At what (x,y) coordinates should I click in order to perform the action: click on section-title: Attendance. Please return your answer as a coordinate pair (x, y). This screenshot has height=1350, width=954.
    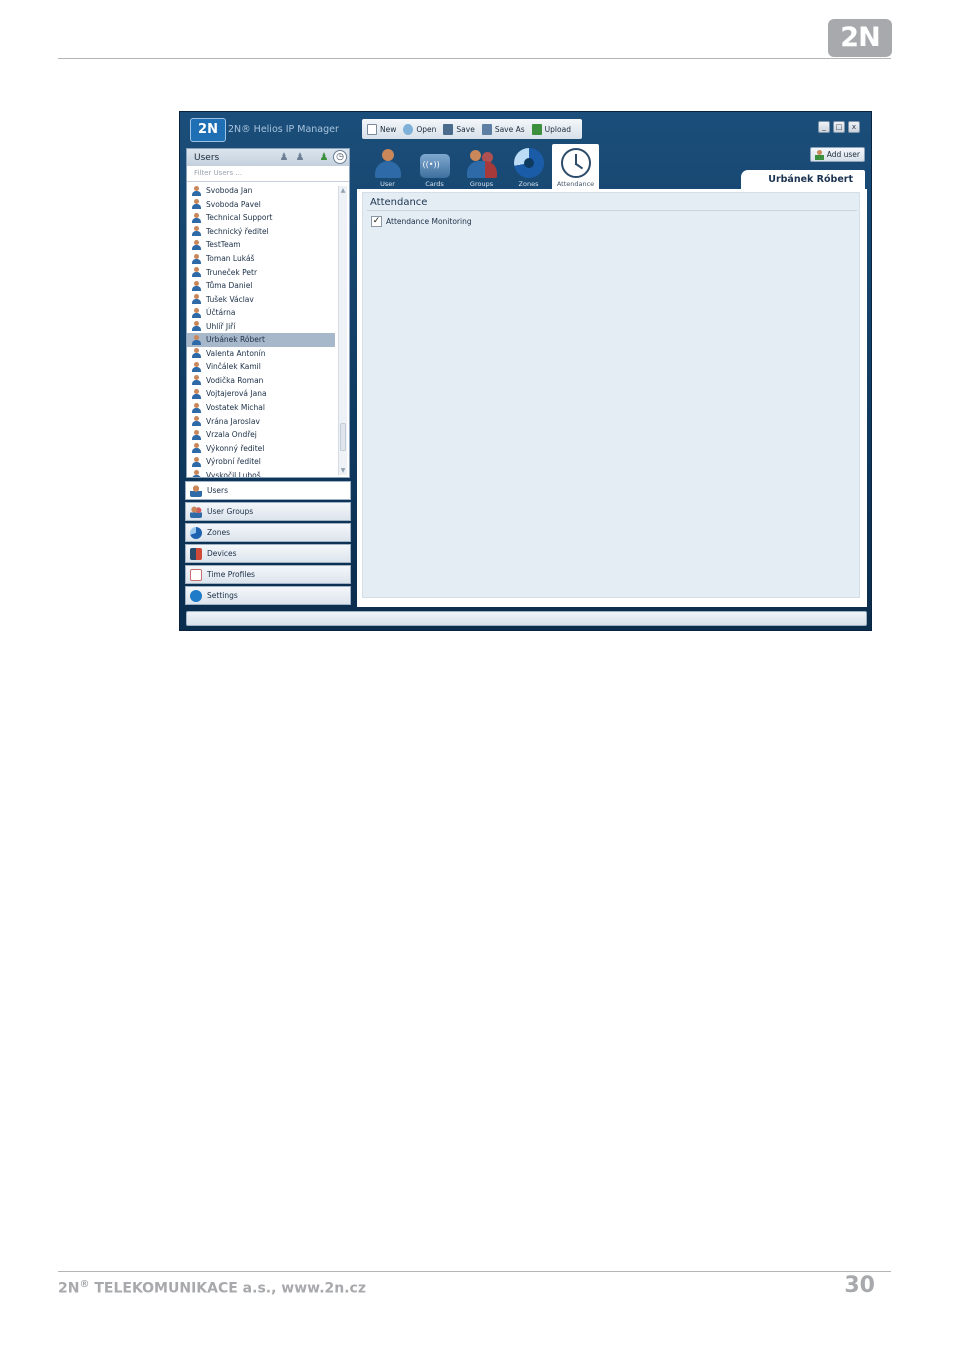
    Looking at the image, I should click on (399, 202).